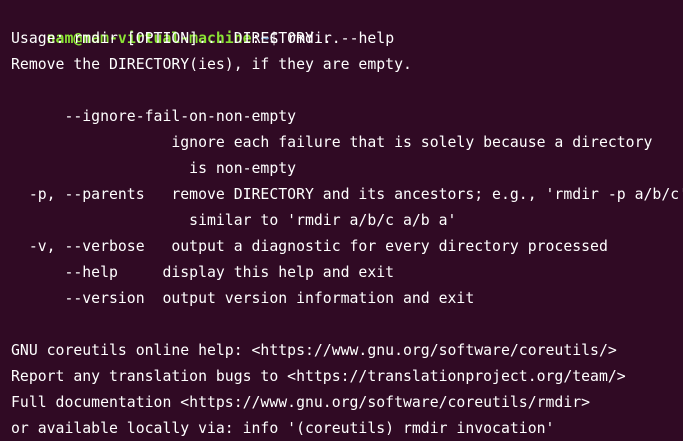 This screenshot has height=441, width=683. What do you see at coordinates (154, 168) in the screenshot?
I see `output-line: is non-empty` at bounding box center [154, 168].